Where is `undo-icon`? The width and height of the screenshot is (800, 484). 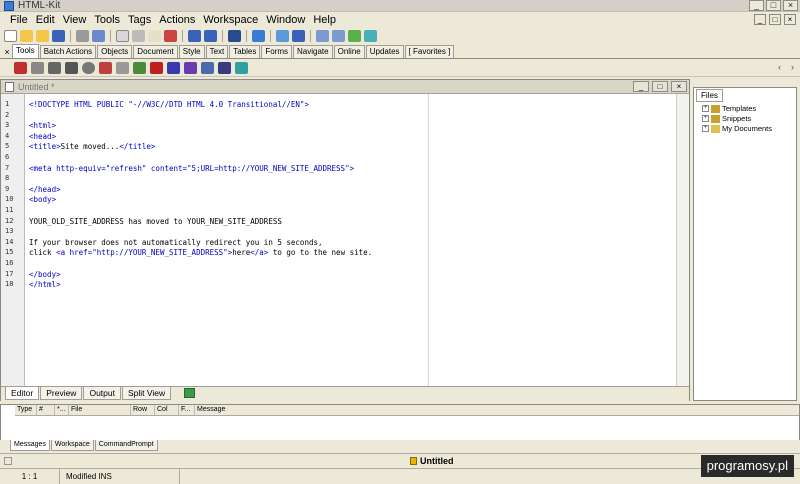 undo-icon is located at coordinates (194, 36).